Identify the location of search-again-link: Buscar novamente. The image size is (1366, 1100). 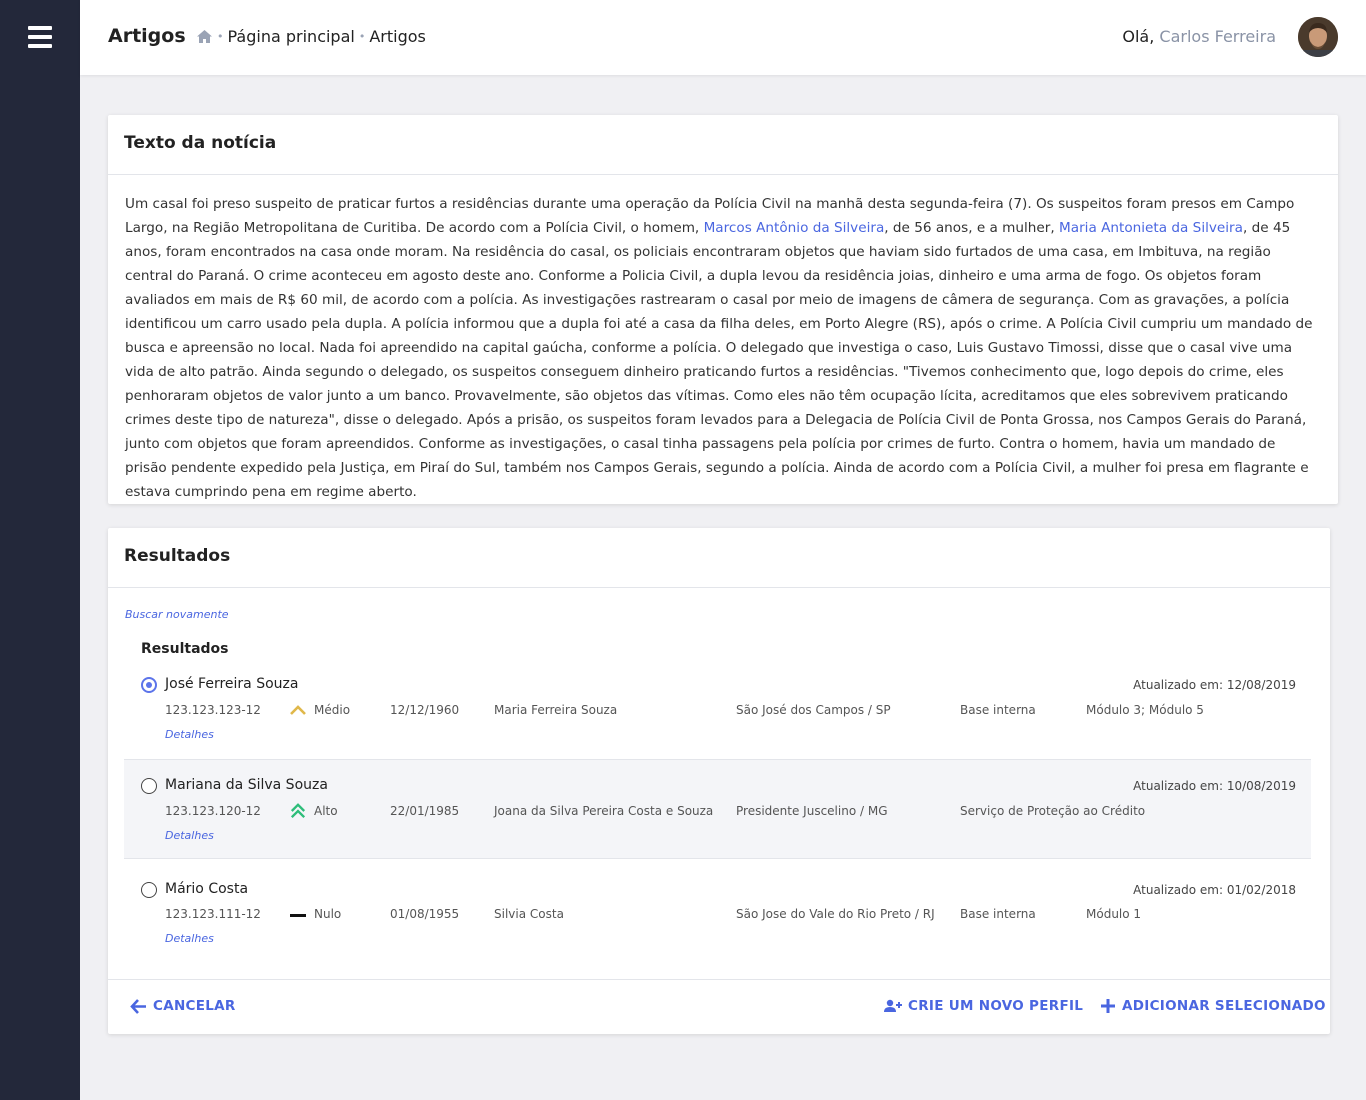
(177, 614).